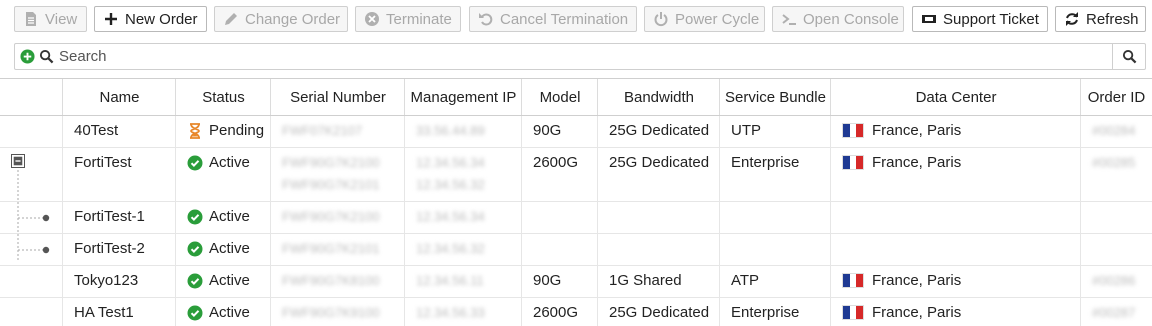 This screenshot has height=326, width=1152. What do you see at coordinates (231, 19) in the screenshot?
I see `pencil-icon` at bounding box center [231, 19].